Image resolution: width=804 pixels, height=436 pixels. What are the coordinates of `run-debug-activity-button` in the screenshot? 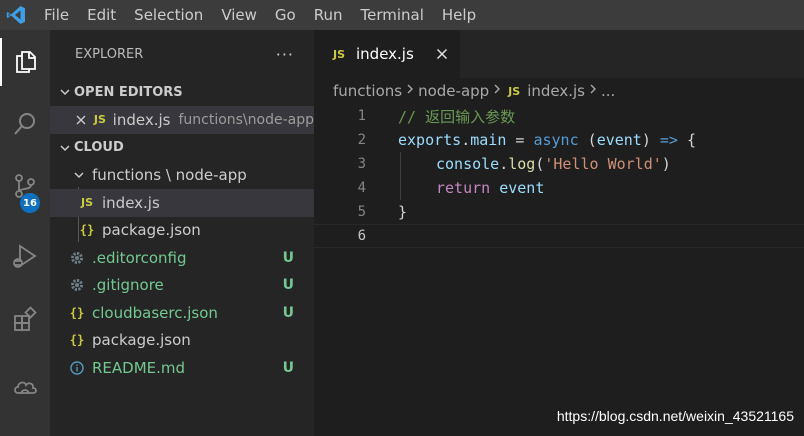 It's located at (25, 258).